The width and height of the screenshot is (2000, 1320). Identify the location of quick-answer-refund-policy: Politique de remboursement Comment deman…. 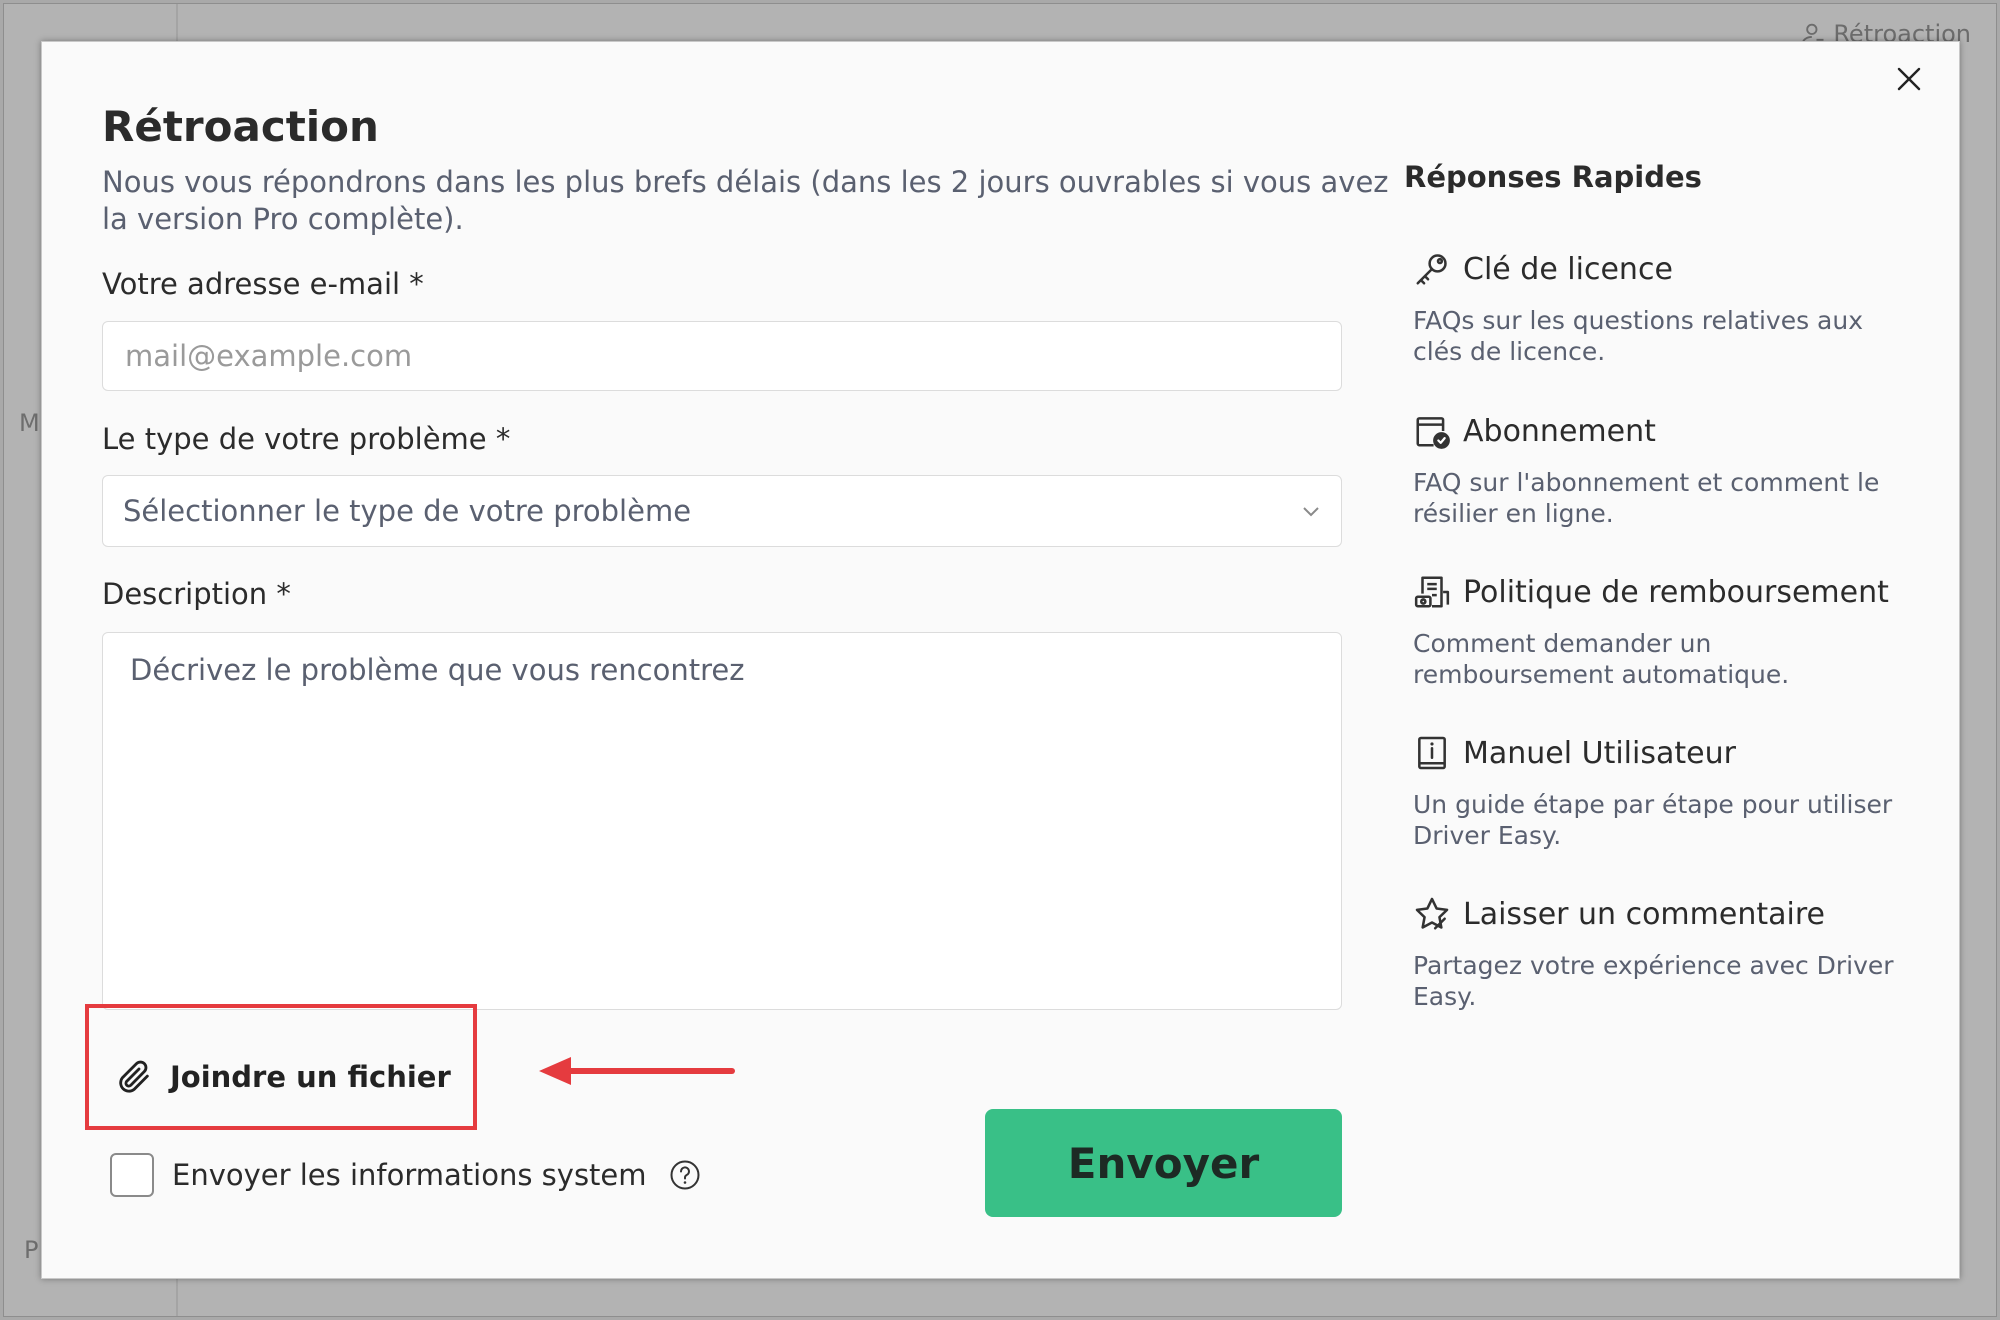
(1658, 630).